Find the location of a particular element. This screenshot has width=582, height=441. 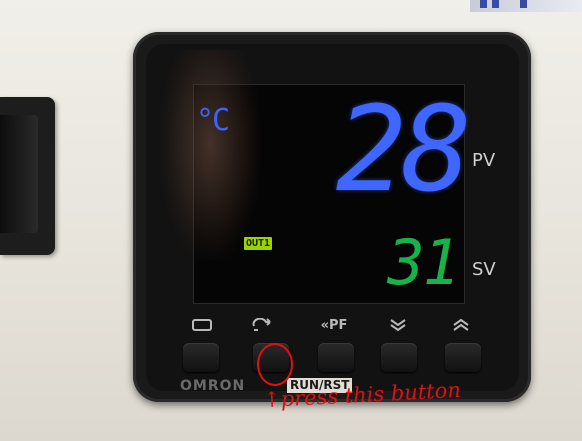

cycle-arrows-icon is located at coordinates (263, 326).